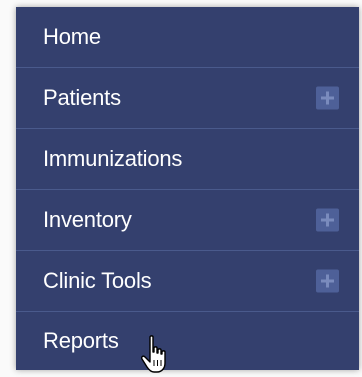 The height and width of the screenshot is (377, 362). I want to click on menu-item-label: Reports, so click(81, 340).